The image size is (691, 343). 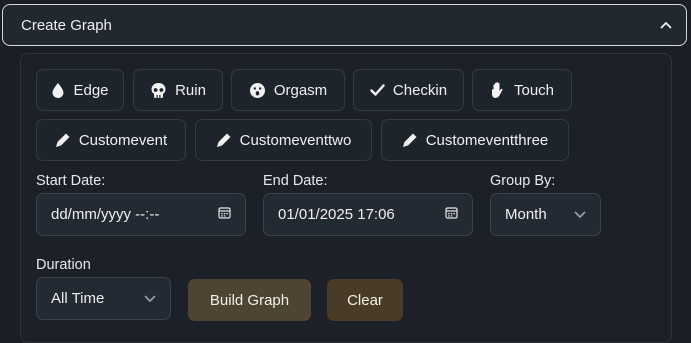 What do you see at coordinates (534, 90) in the screenshot?
I see `event-chip-label: Touch` at bounding box center [534, 90].